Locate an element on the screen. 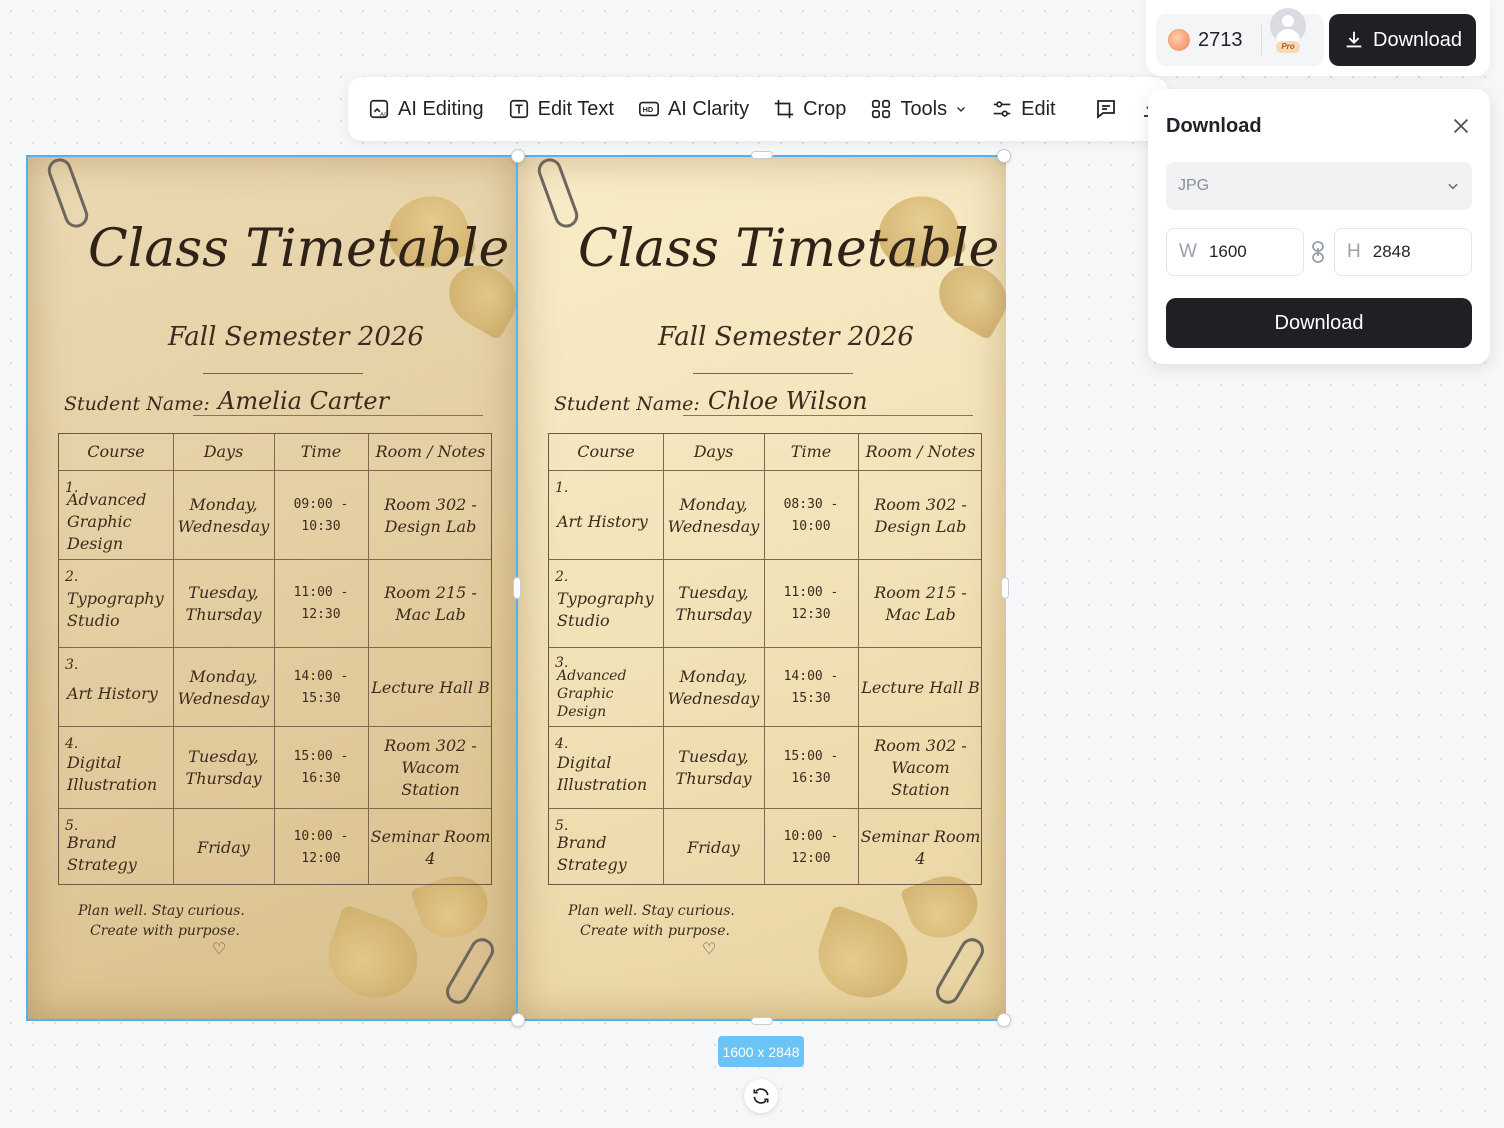 The width and height of the screenshot is (1504, 1128). edit-text-label: Edit Text is located at coordinates (575, 108).